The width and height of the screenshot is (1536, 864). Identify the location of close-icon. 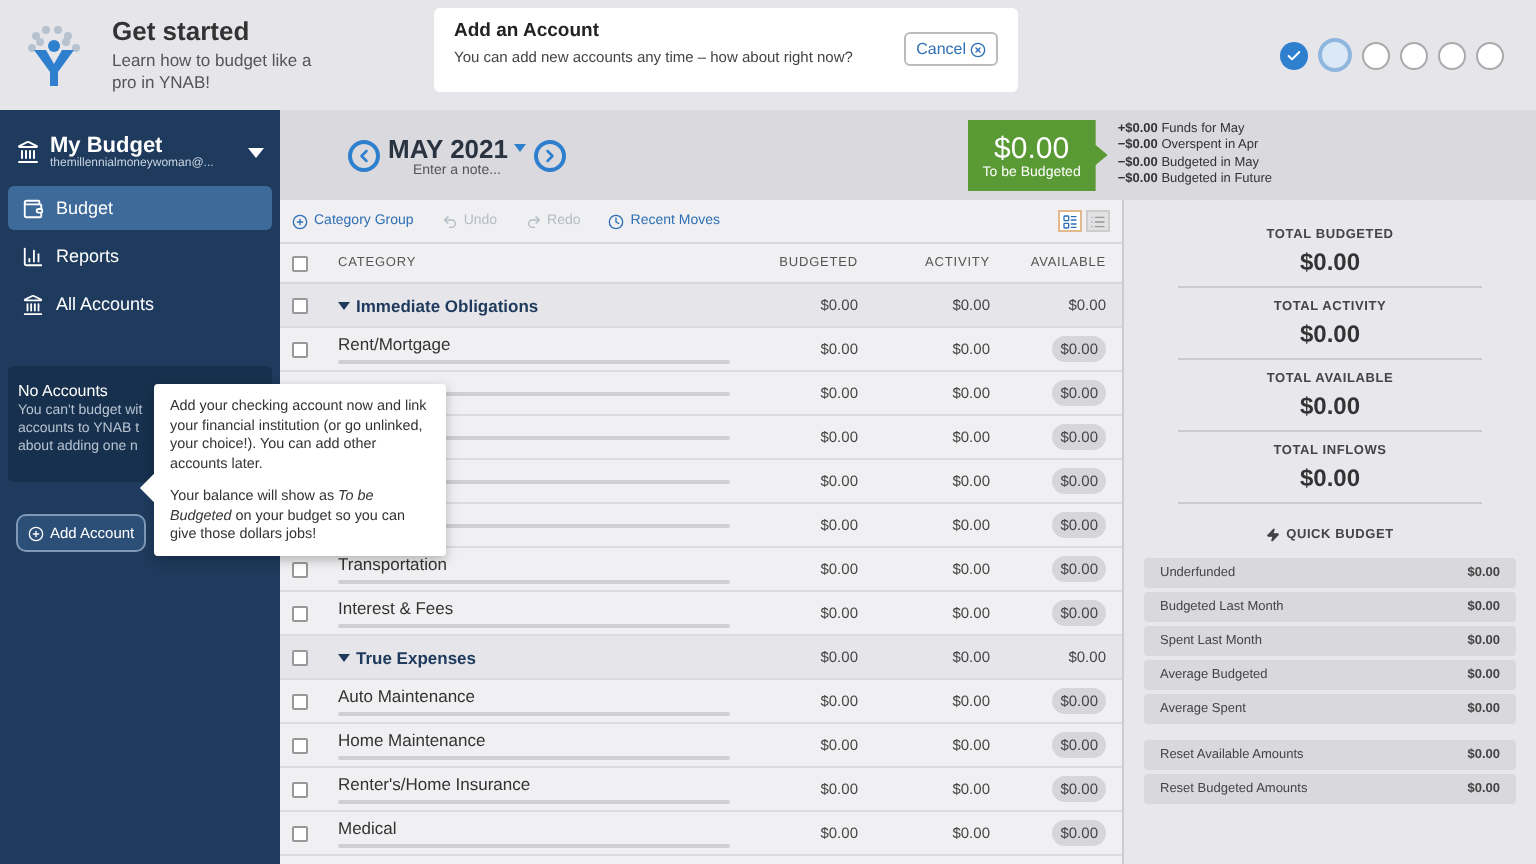
(978, 49).